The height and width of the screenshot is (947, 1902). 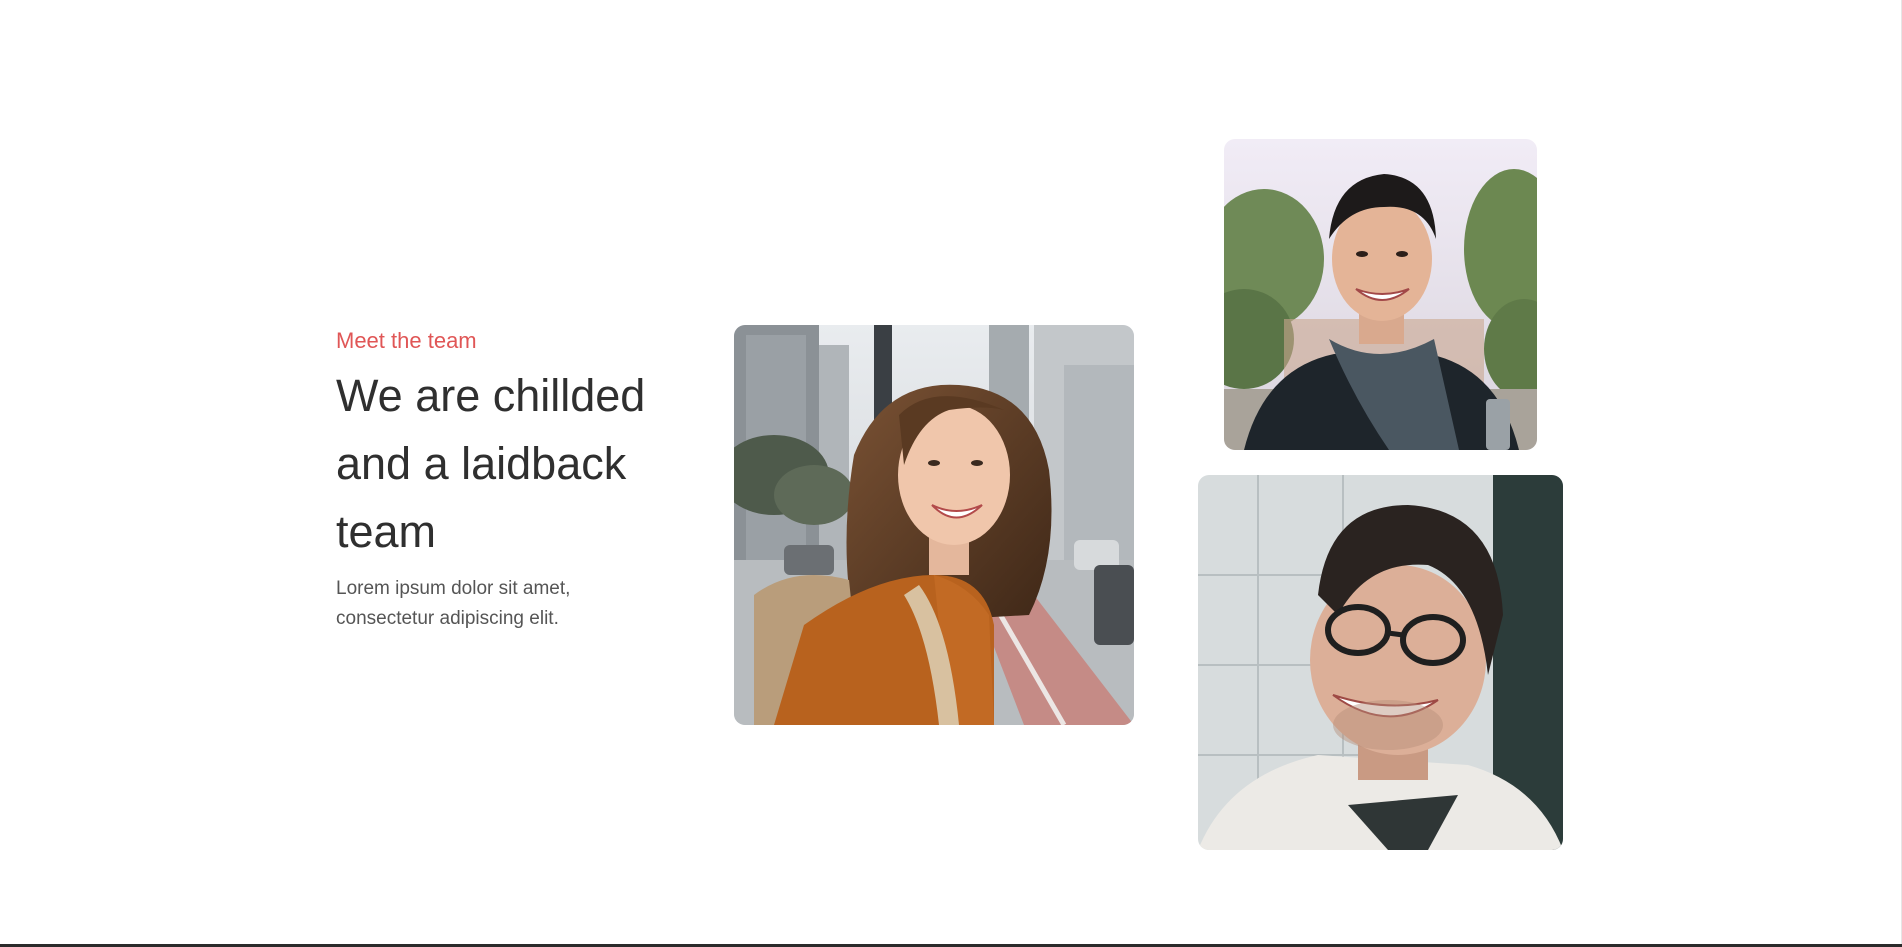 I want to click on team-photo-woman, so click(x=934, y=525).